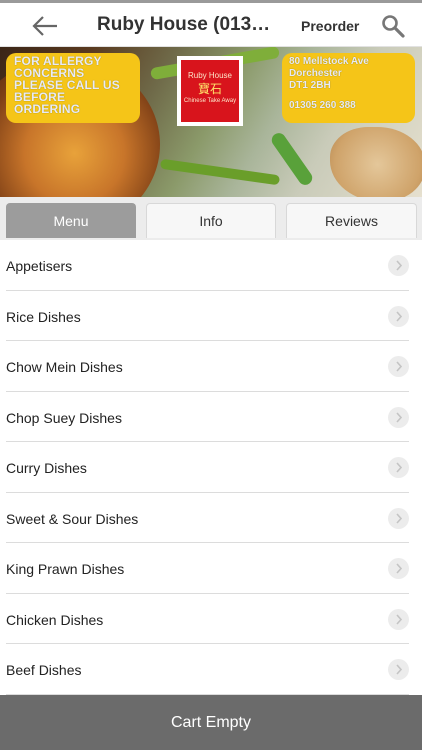 The height and width of the screenshot is (750, 422). Describe the element at coordinates (220, 172) in the screenshot. I see `food-photo-greens` at that location.